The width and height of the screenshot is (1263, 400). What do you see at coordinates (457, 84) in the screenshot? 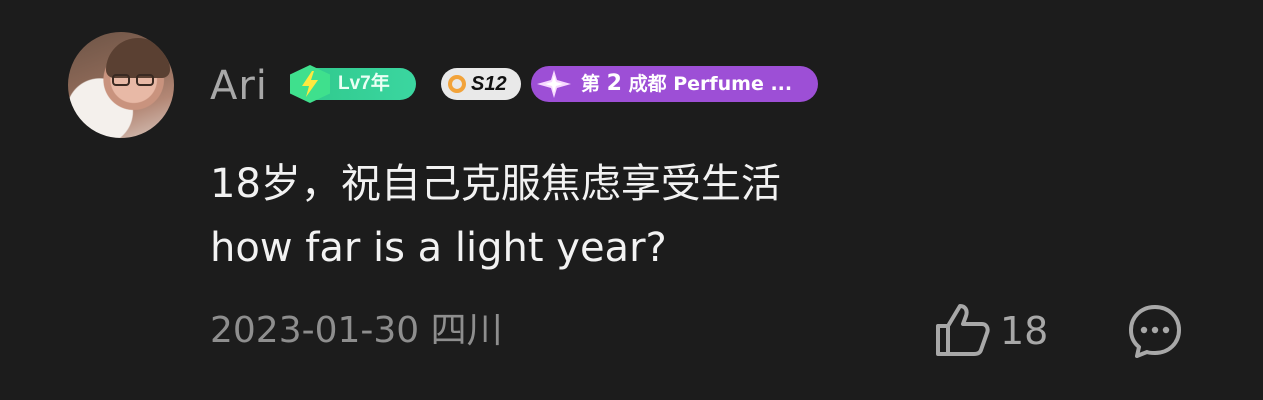
I see `ring-icon` at bounding box center [457, 84].